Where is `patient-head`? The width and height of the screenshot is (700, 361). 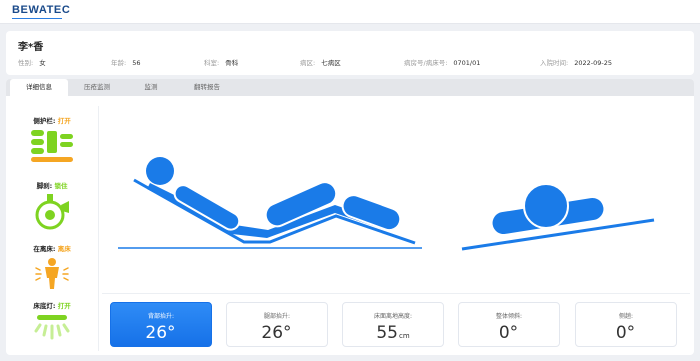 patient-head is located at coordinates (160, 171).